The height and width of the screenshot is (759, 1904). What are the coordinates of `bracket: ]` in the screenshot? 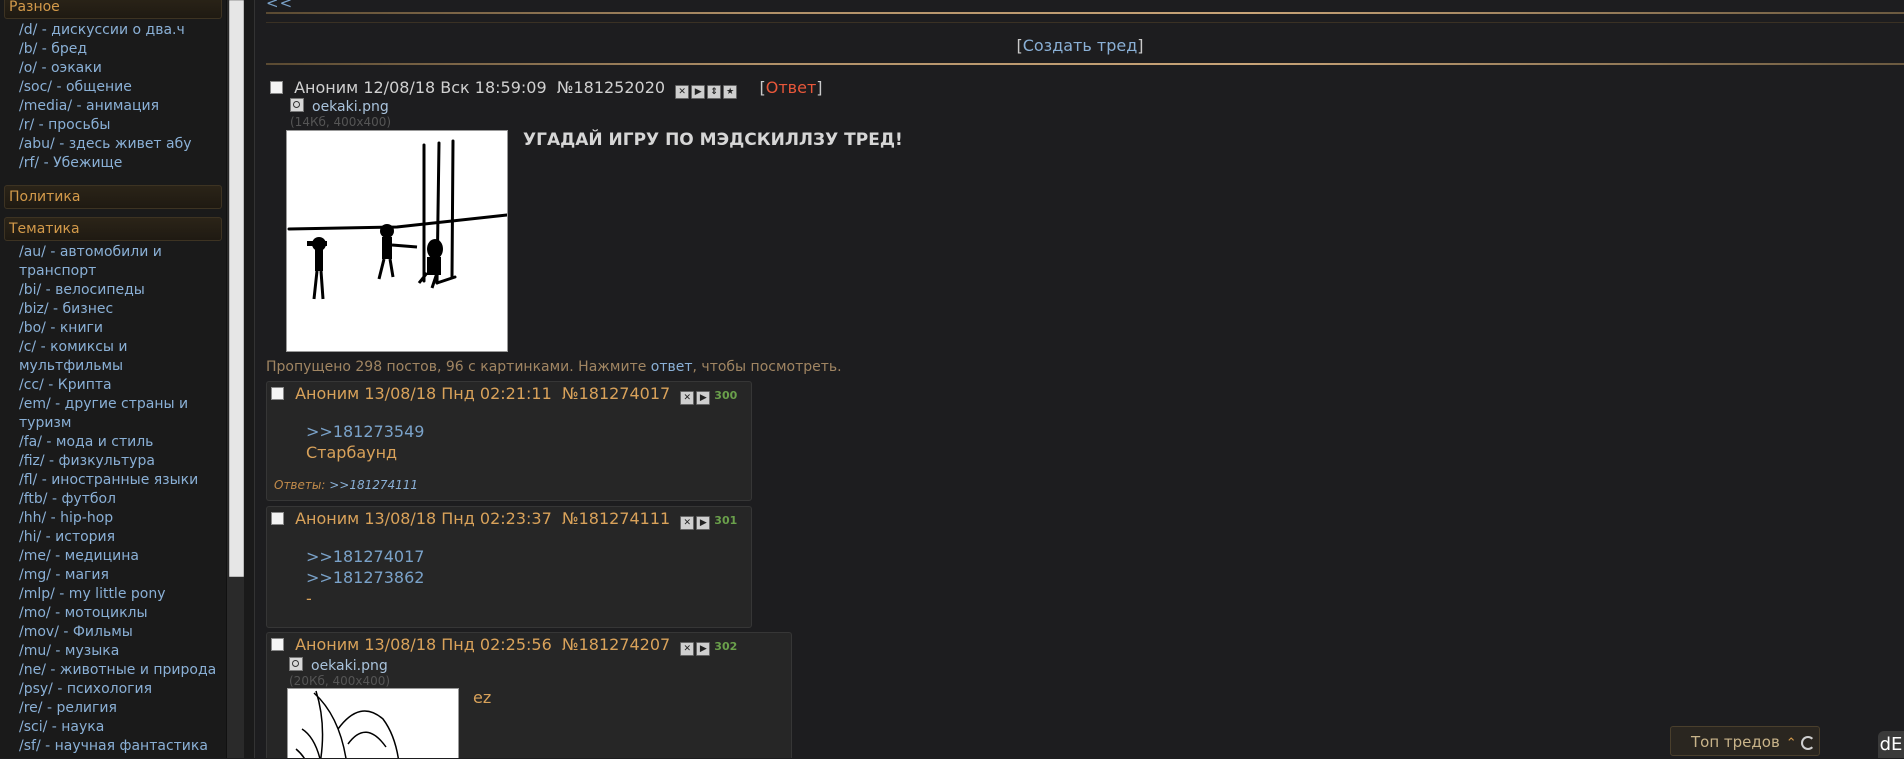 It's located at (1140, 45).